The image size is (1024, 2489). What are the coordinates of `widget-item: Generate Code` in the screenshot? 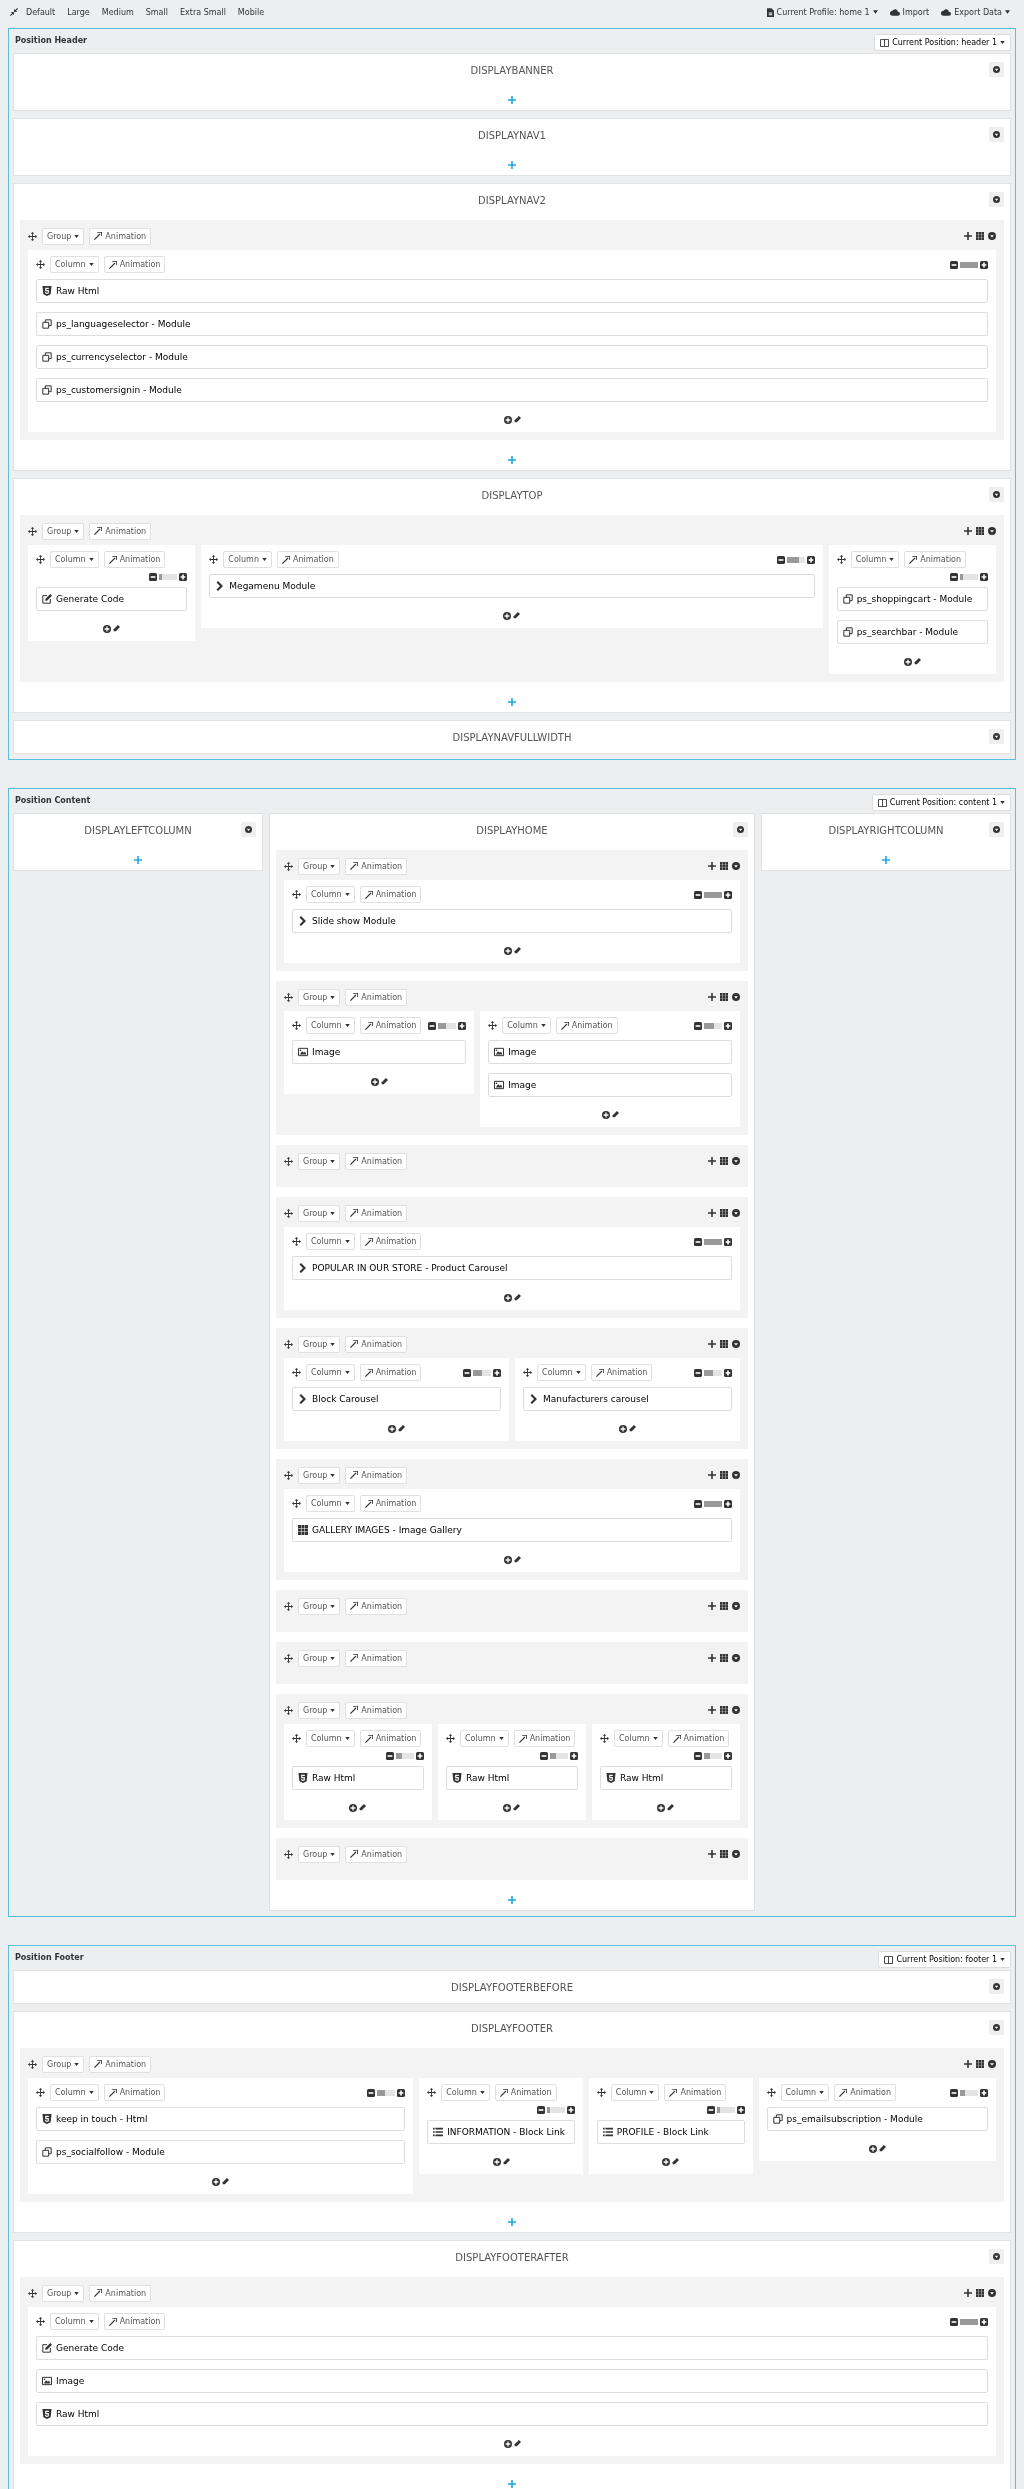 It's located at (112, 599).